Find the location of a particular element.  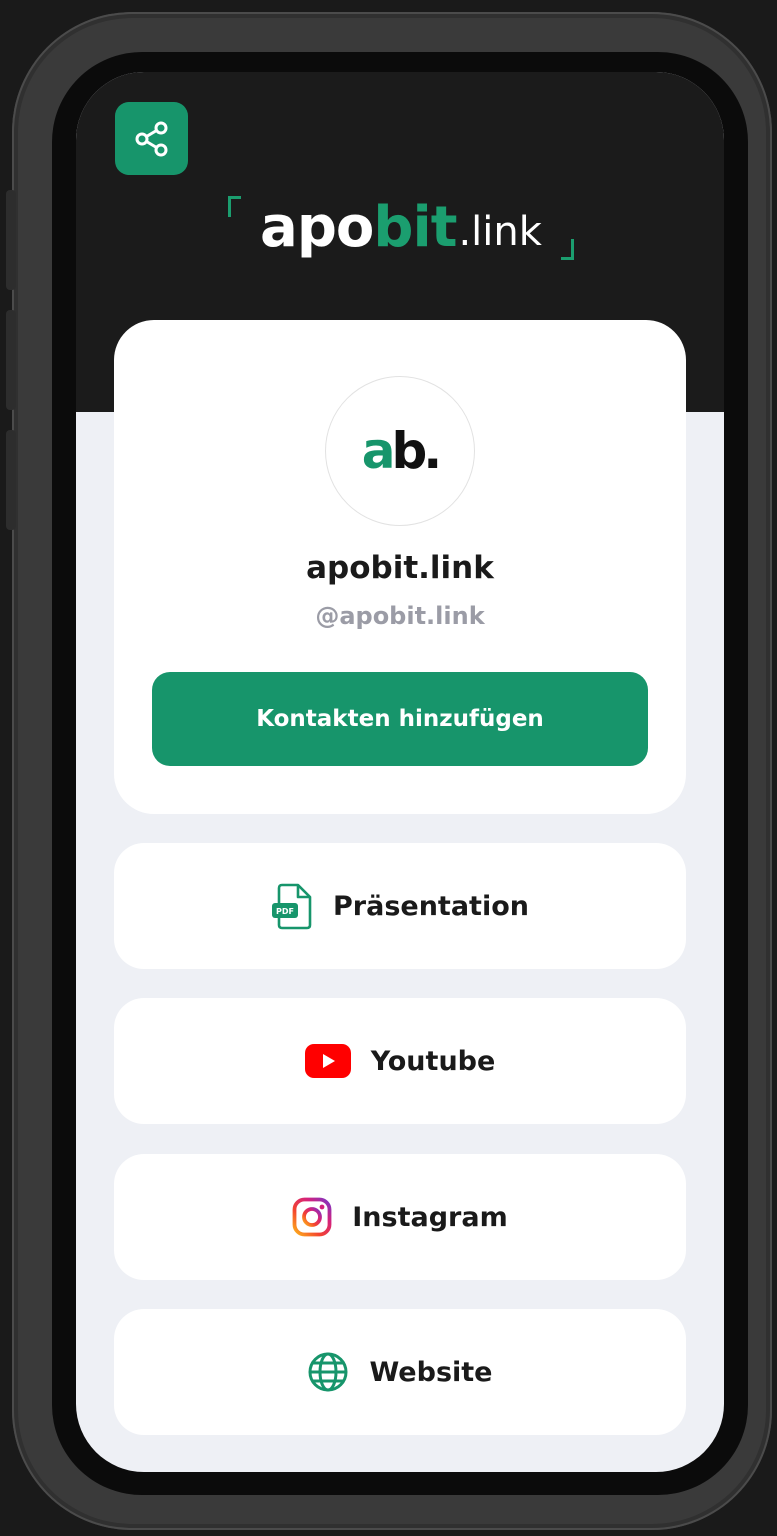

link-label: Präsentation is located at coordinates (431, 906).